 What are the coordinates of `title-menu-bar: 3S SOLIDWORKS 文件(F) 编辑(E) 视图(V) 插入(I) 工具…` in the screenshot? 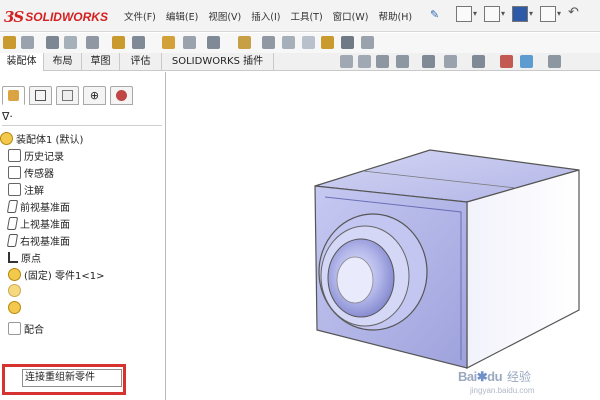 It's located at (300, 16).